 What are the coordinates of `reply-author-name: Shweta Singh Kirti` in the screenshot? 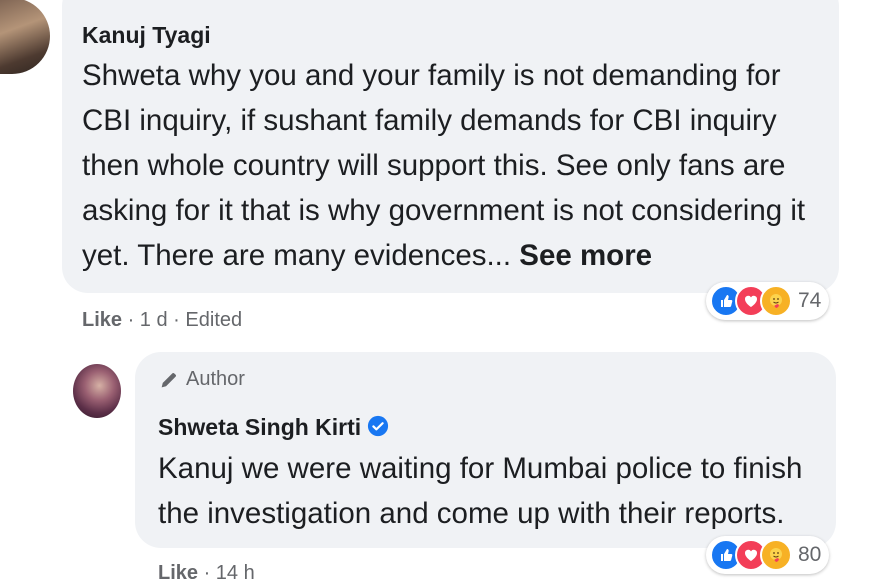 It's located at (273, 427).